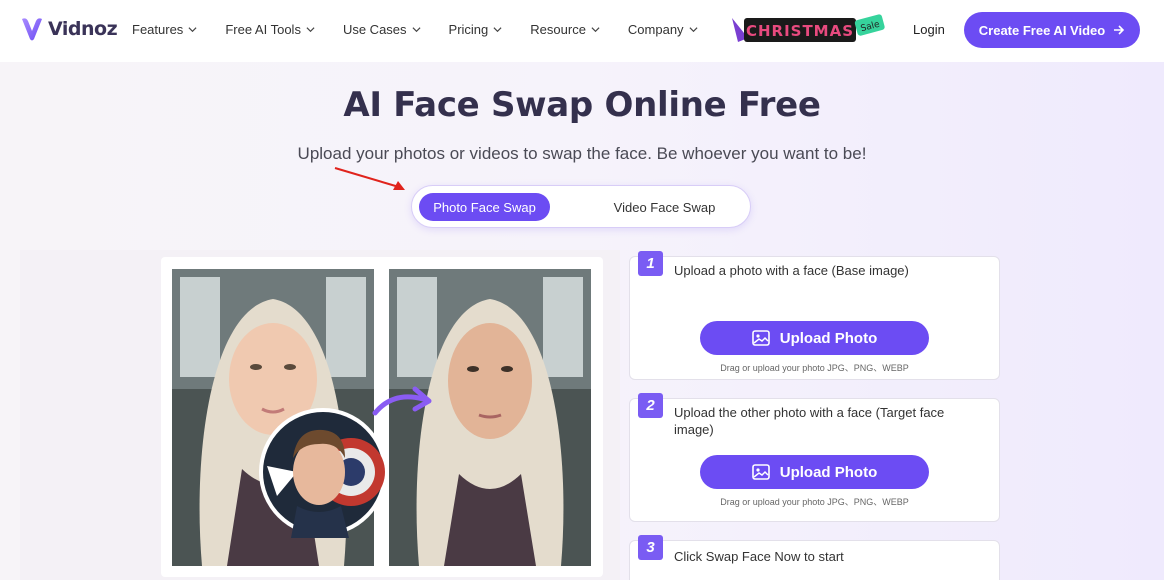 The width and height of the screenshot is (1164, 580). I want to click on menu-item-use-cases: Use Cases, so click(382, 29).